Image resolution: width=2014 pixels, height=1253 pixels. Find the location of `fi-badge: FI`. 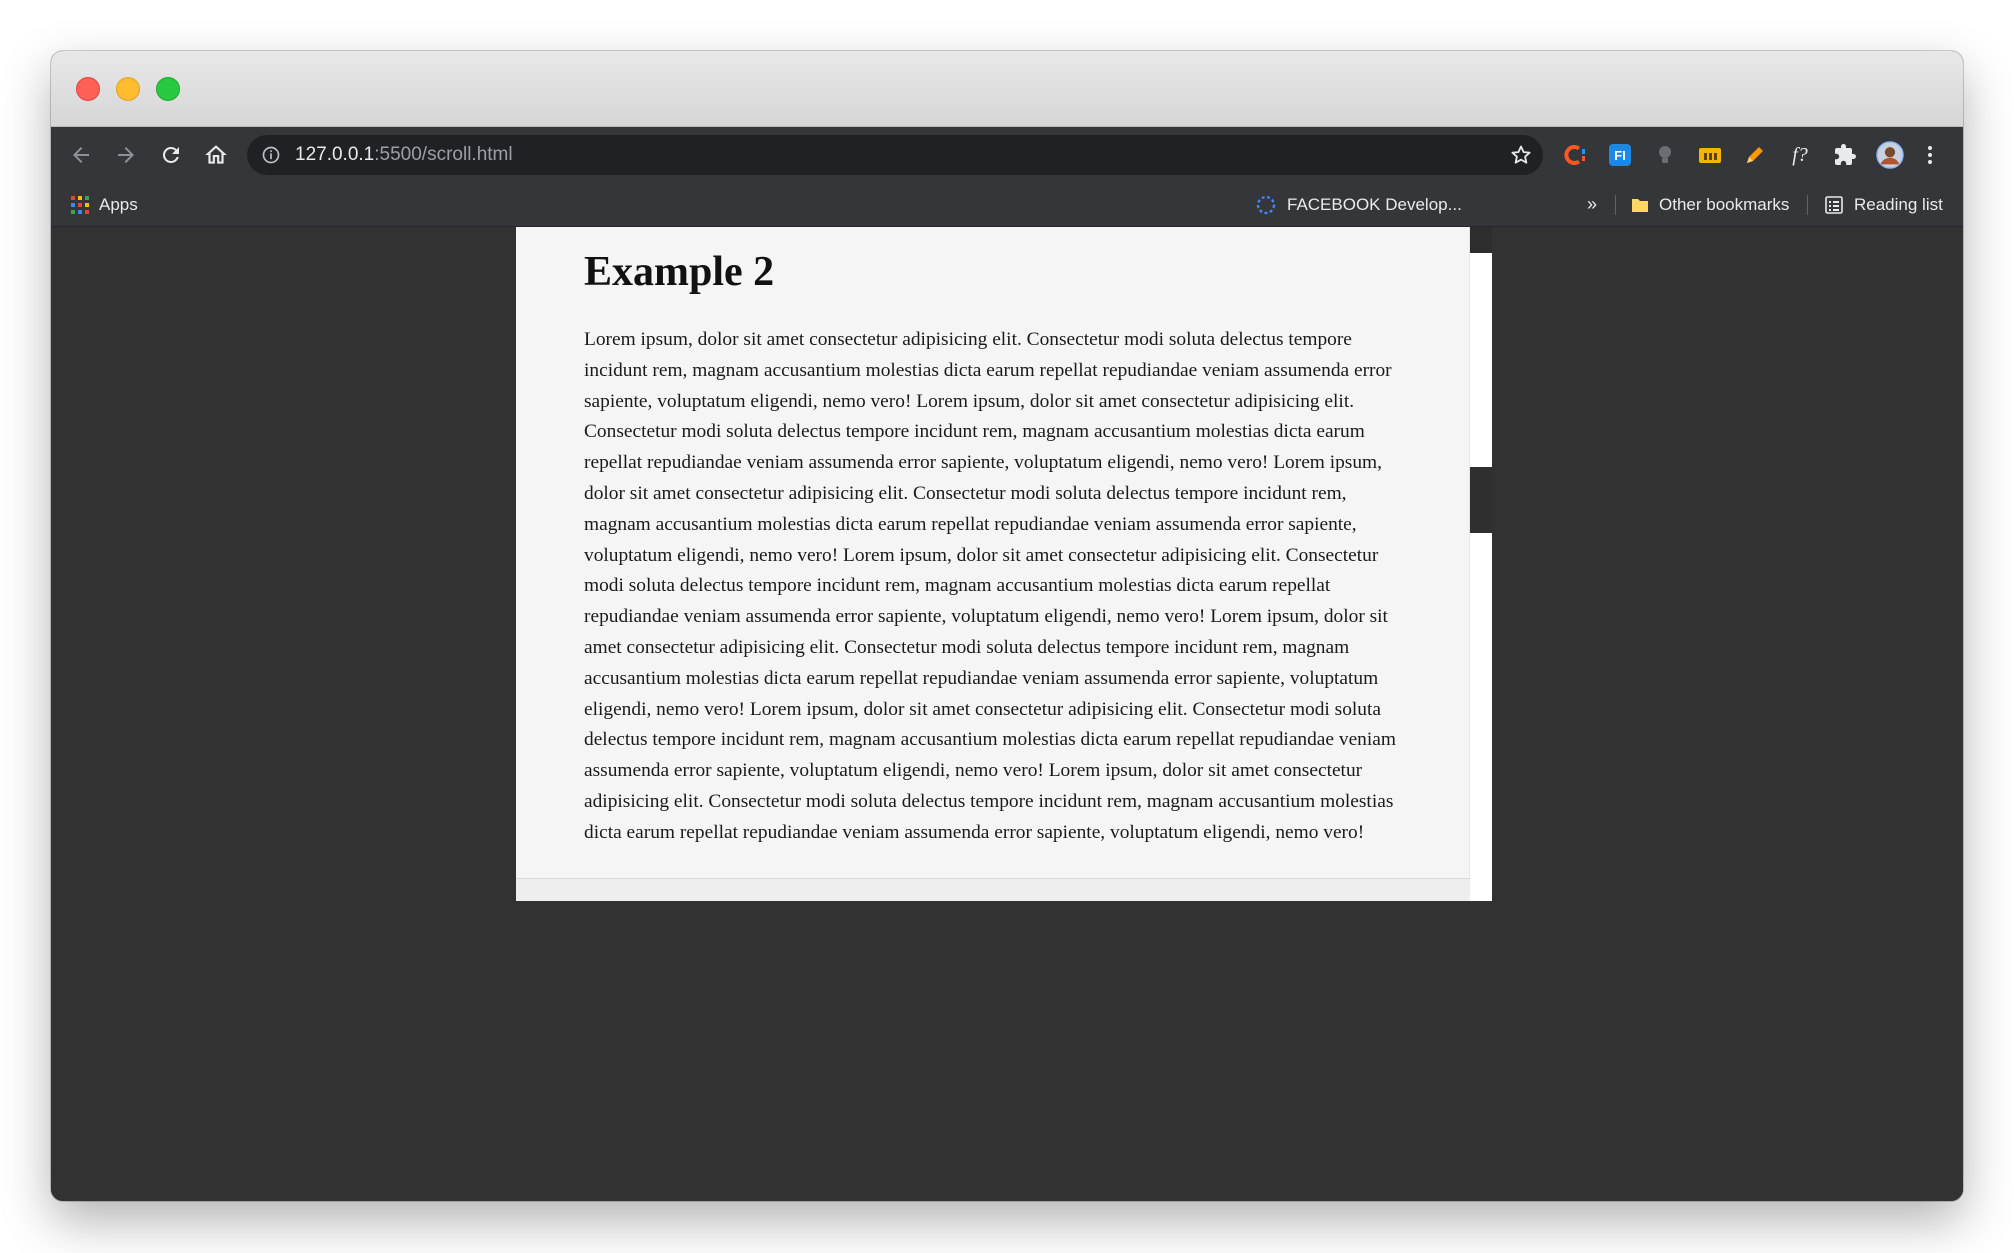

fi-badge: FI is located at coordinates (1620, 155).